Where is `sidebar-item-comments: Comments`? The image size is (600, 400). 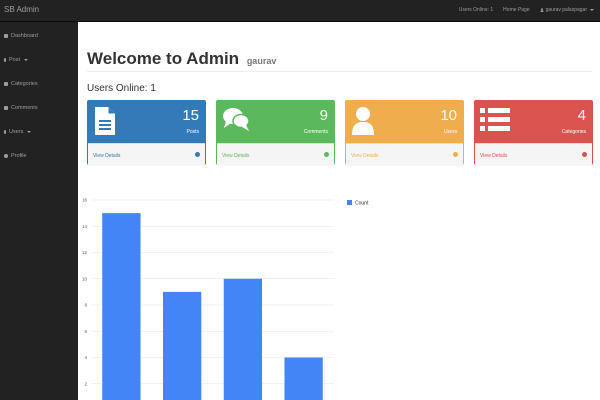 sidebar-item-comments: Comments is located at coordinates (21, 108).